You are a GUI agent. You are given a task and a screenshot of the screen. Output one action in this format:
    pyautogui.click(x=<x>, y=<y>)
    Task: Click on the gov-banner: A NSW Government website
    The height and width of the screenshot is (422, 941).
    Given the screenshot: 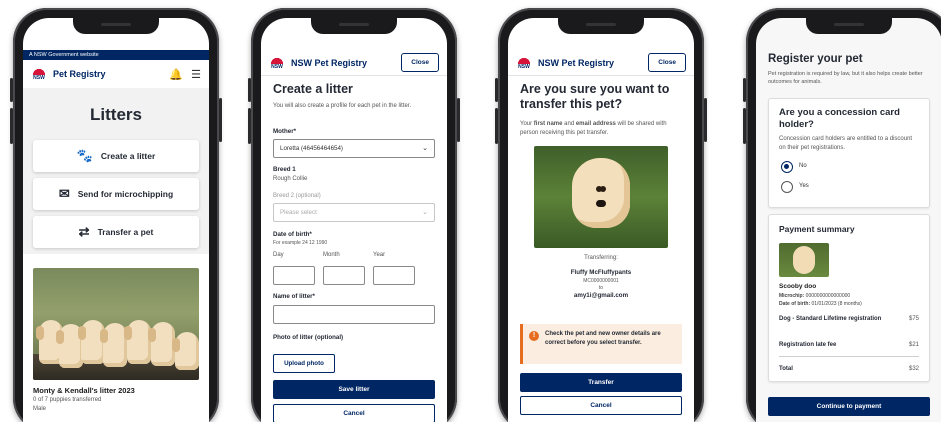 What is the action you would take?
    pyautogui.click(x=116, y=55)
    